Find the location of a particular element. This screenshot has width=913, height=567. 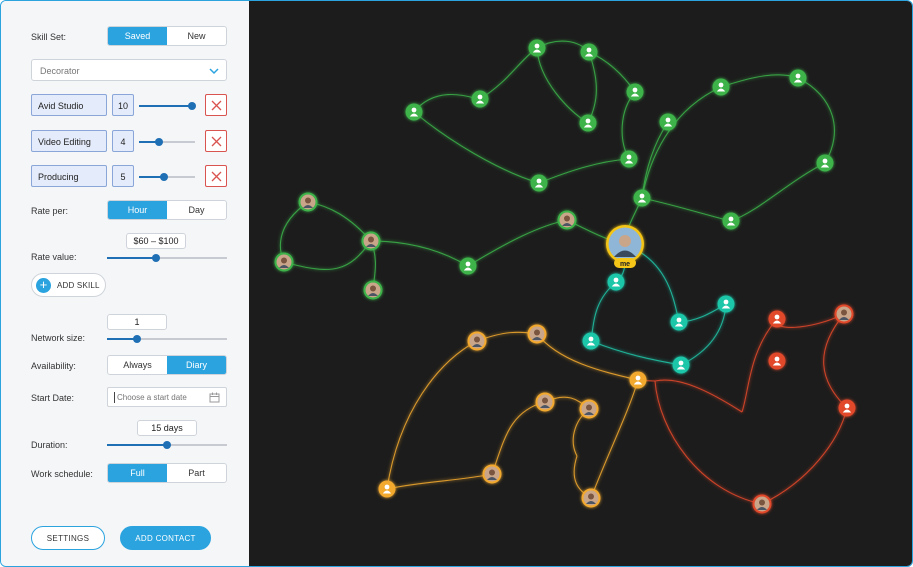

skill-name-producing: Producing is located at coordinates (69, 176).